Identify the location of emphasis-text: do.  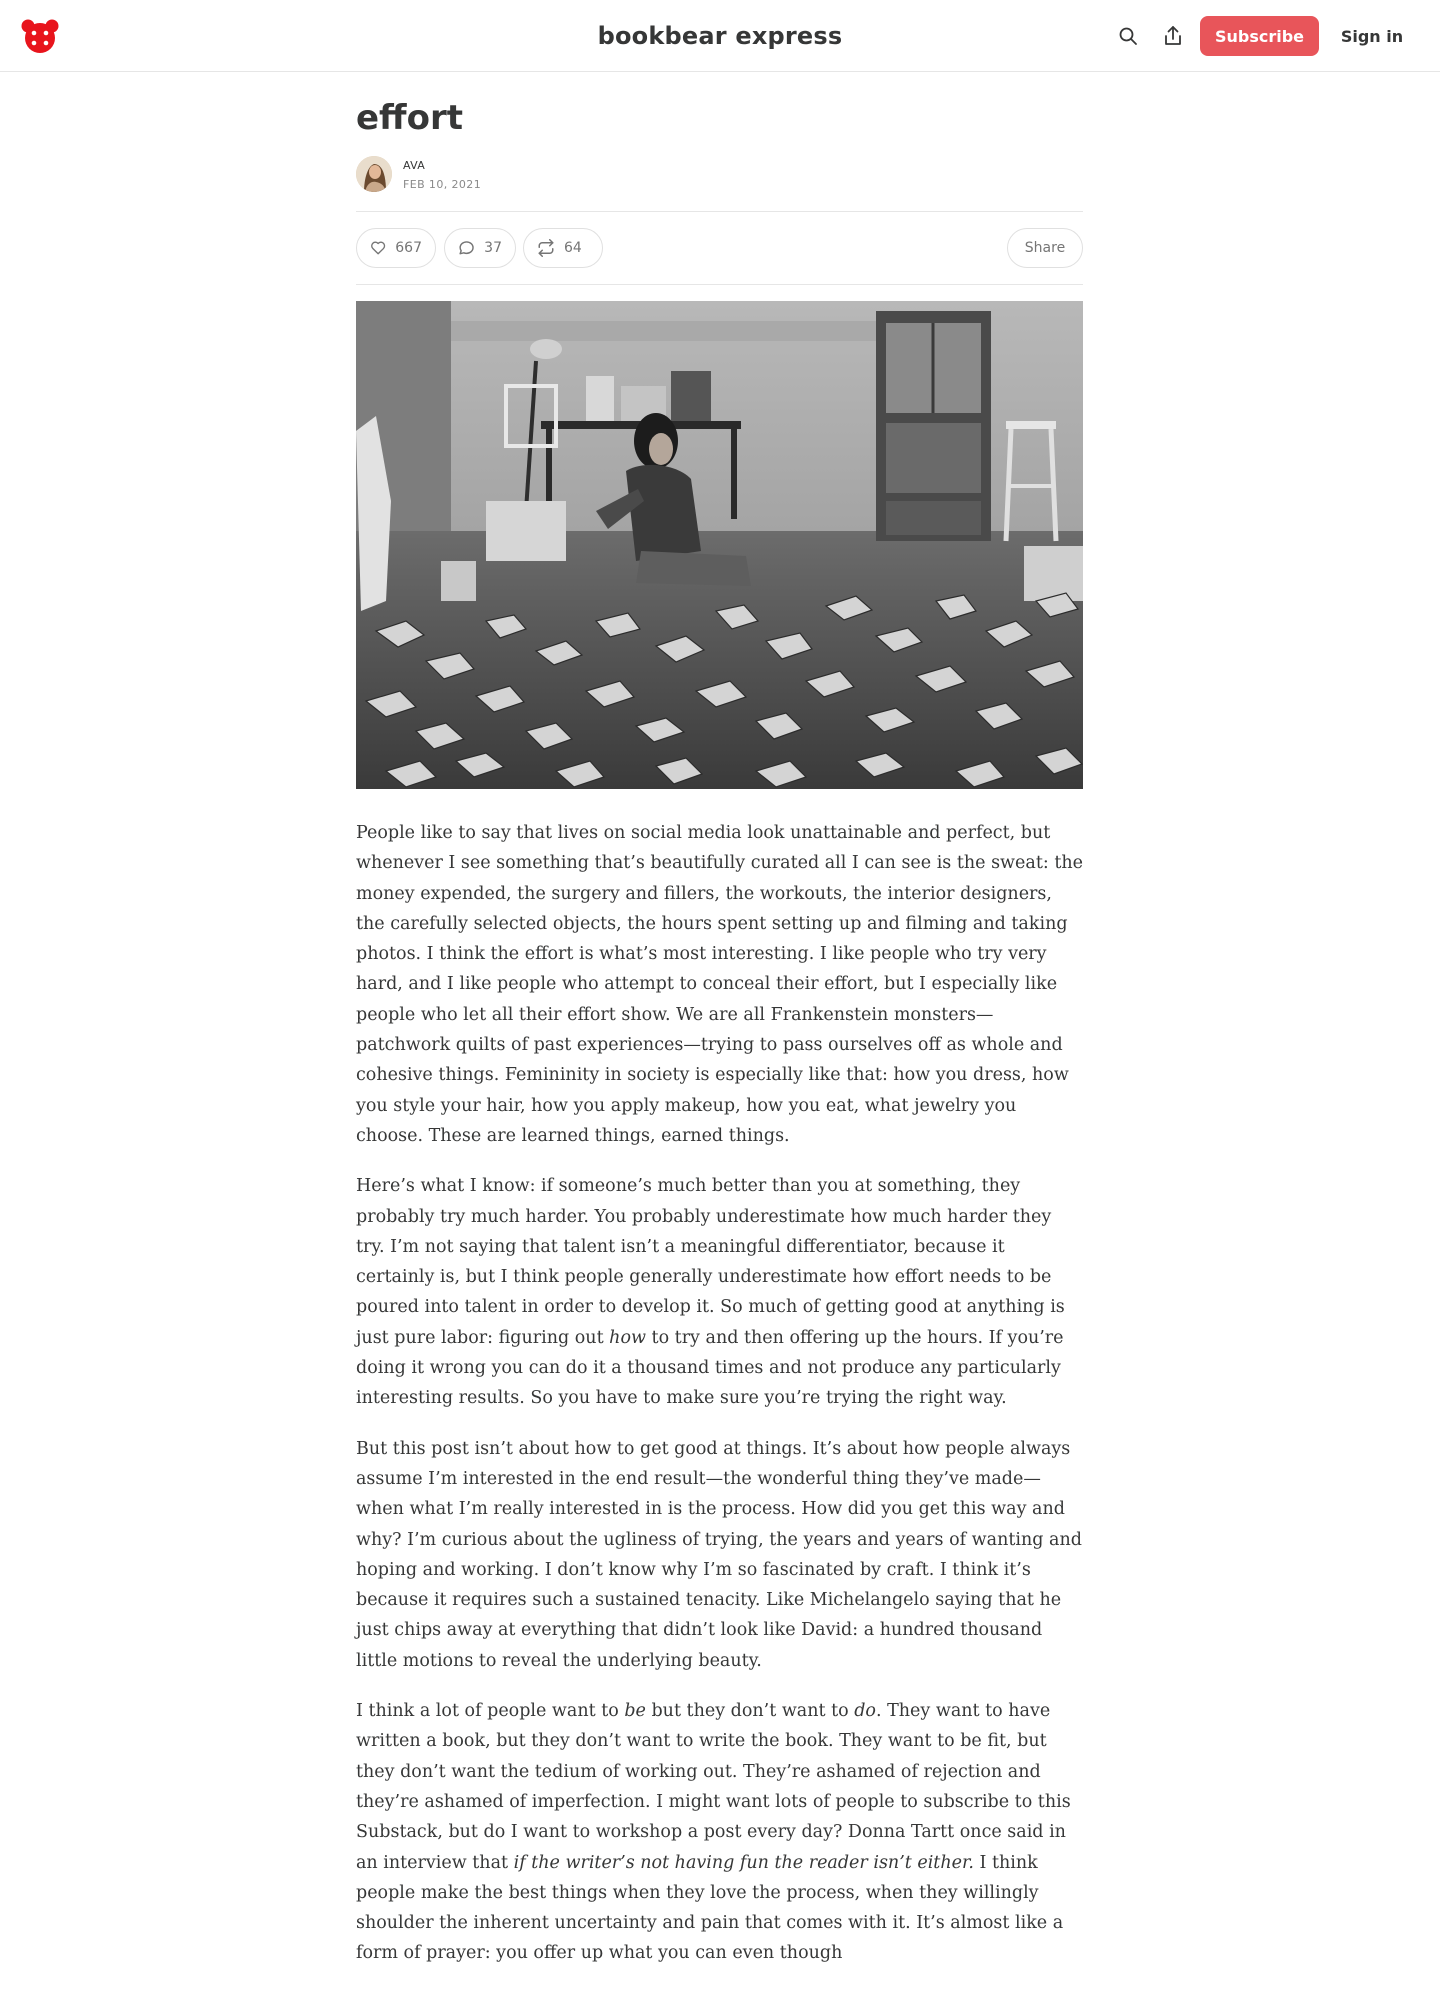
(865, 1711).